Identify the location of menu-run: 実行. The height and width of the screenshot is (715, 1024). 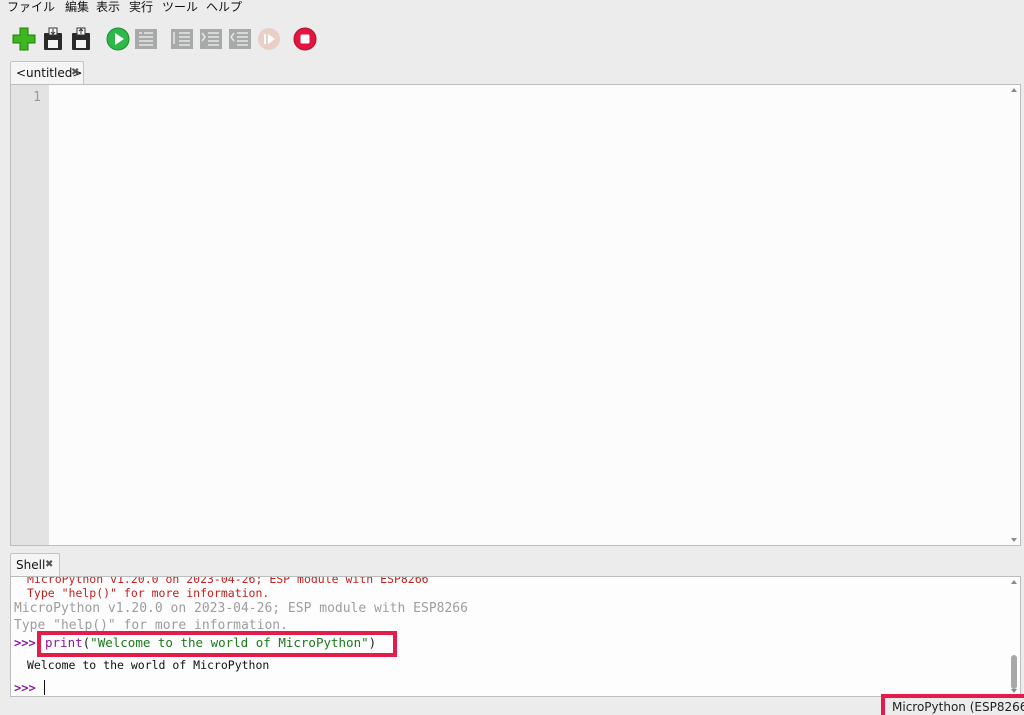
(141, 7).